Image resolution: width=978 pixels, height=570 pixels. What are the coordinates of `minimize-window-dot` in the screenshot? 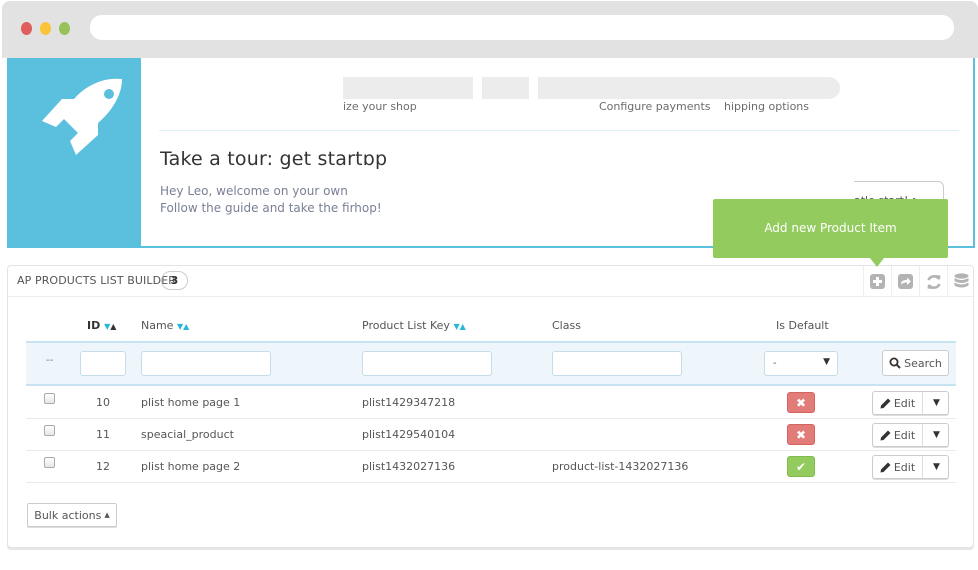 It's located at (45, 28).